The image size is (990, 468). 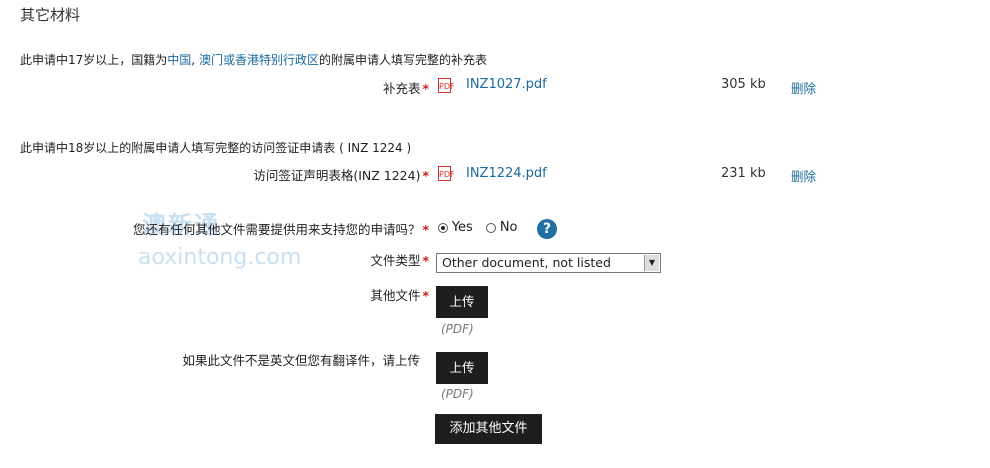 I want to click on document-type-select: Other document, not listed ▼, so click(x=548, y=263).